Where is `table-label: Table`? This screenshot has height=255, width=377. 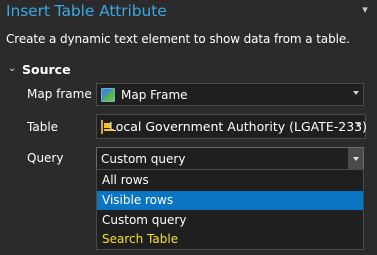 table-label: Table is located at coordinates (43, 127).